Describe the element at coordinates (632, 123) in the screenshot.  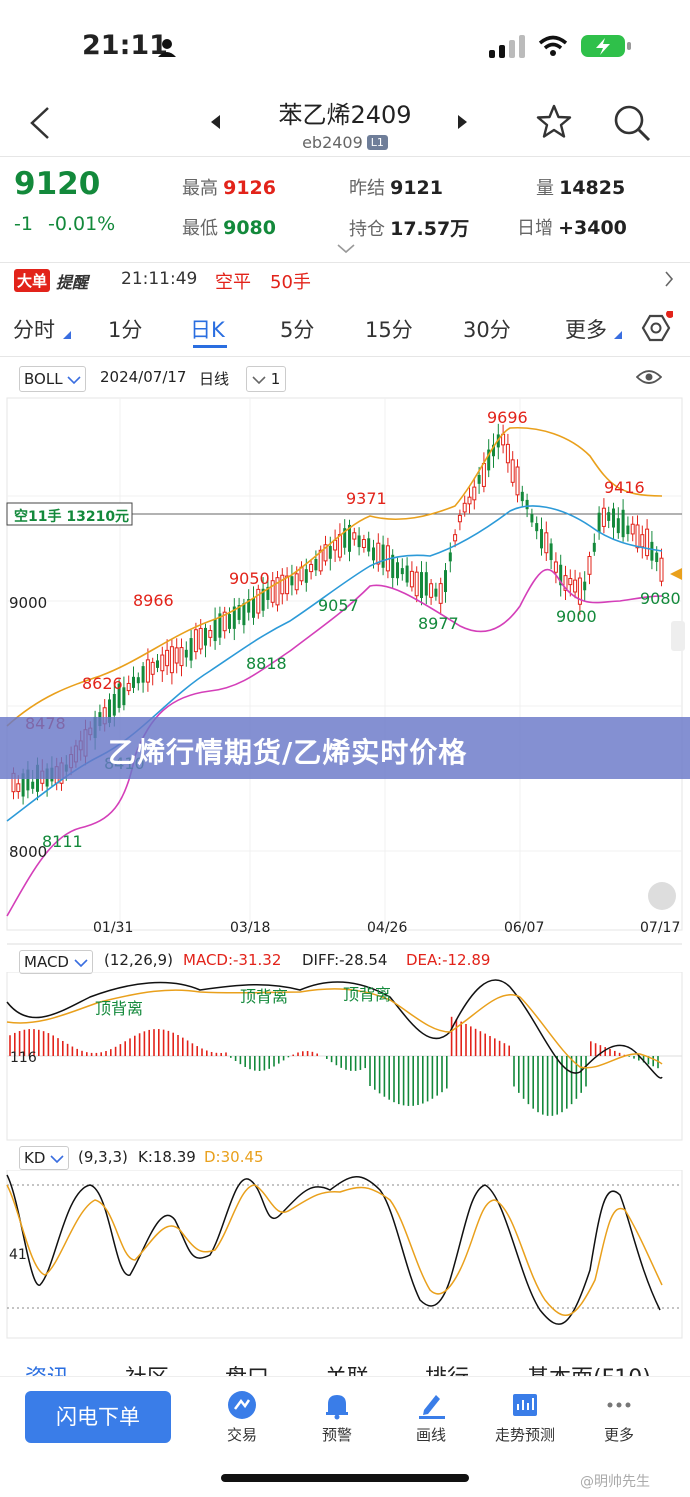
I see `search-icon` at that location.